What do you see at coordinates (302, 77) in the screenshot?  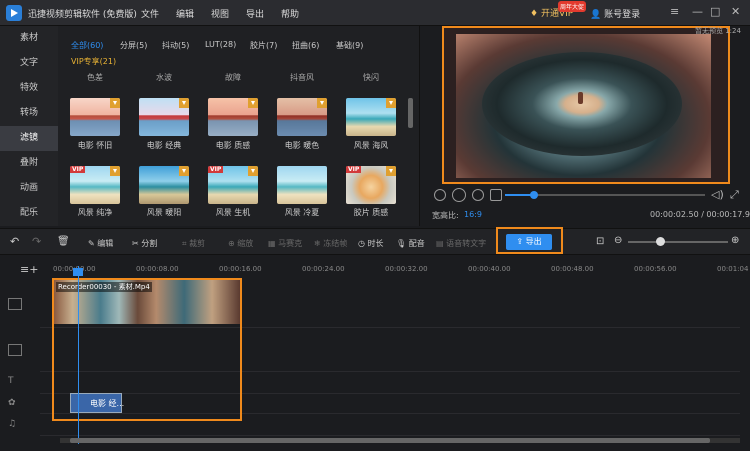 I see `subcategory-tiktok: 抖音风` at bounding box center [302, 77].